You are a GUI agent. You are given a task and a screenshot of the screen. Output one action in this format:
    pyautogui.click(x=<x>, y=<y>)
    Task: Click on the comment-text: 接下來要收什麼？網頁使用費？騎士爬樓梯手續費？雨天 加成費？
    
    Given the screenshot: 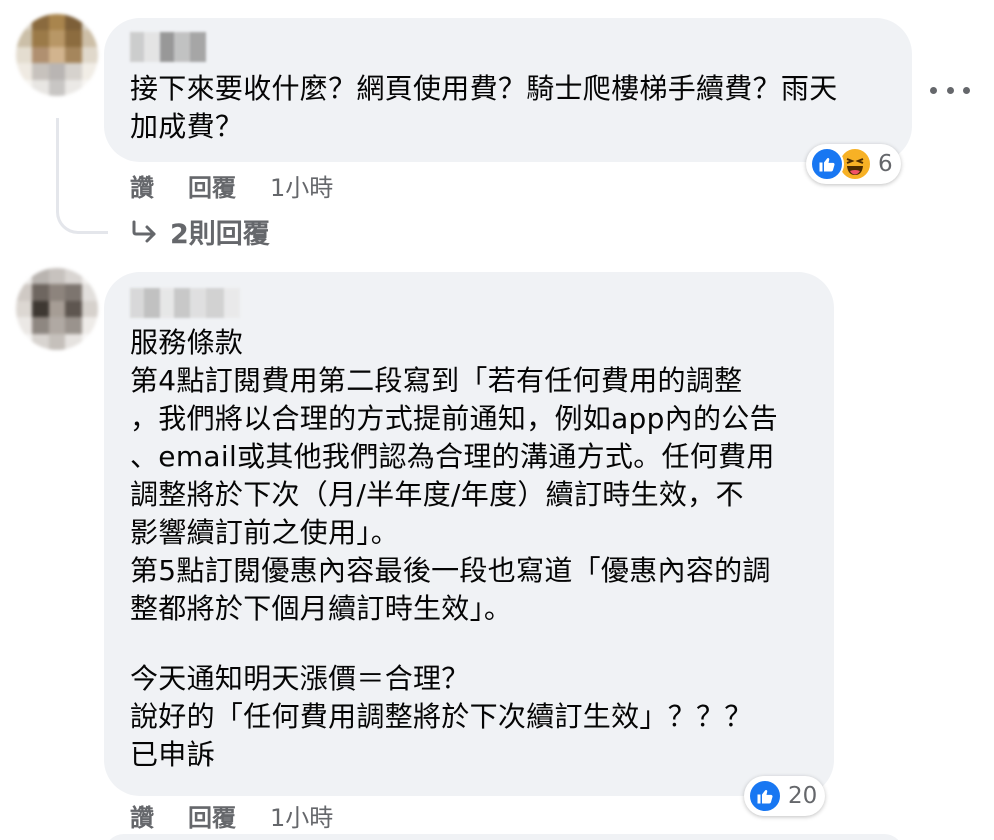 What is the action you would take?
    pyautogui.click(x=484, y=107)
    